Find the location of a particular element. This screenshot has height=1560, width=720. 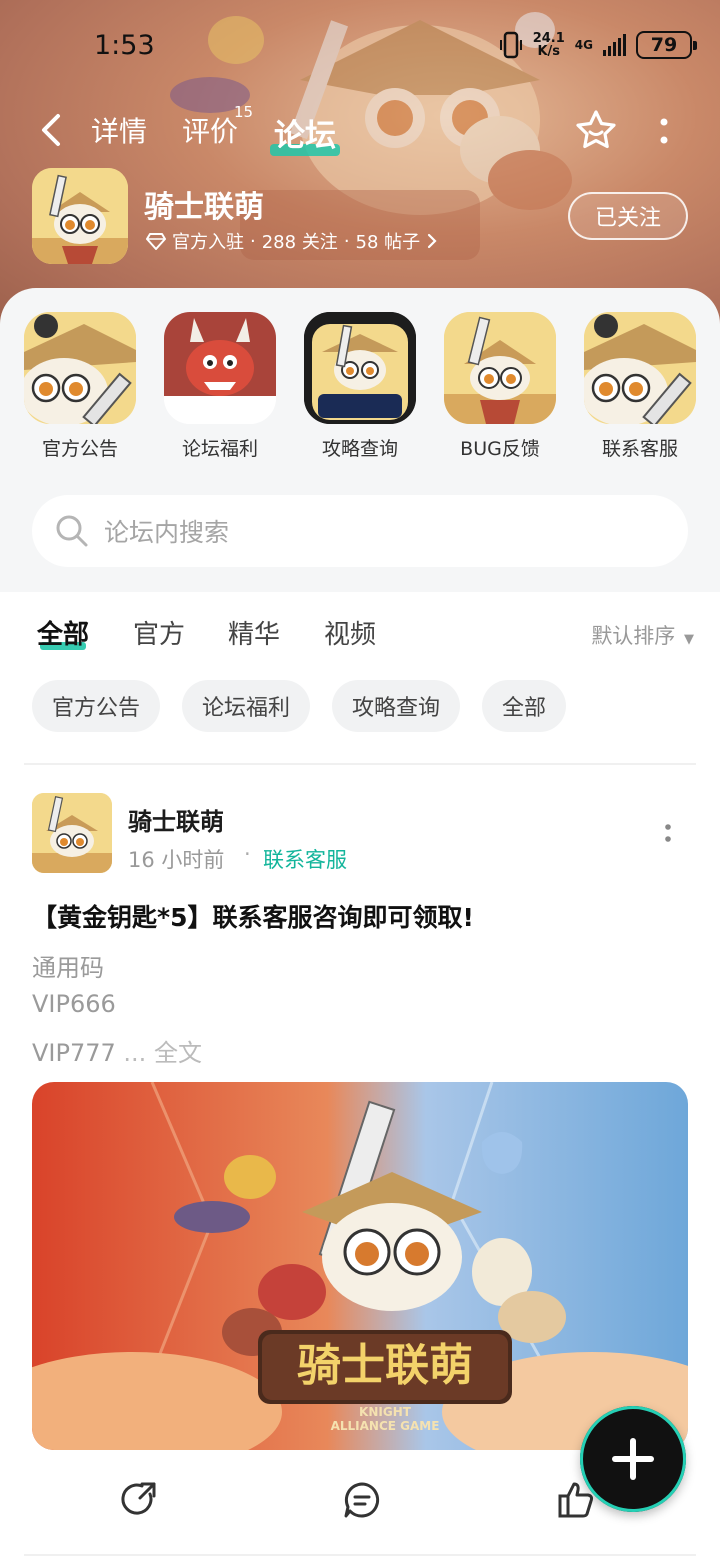

search-icon is located at coordinates (72, 531).